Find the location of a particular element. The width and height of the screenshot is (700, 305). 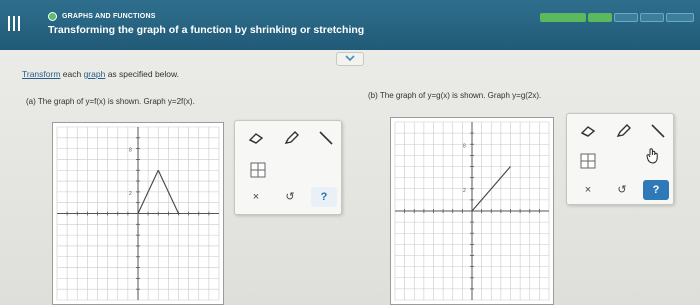

instruction-part: as specified below. is located at coordinates (142, 74).